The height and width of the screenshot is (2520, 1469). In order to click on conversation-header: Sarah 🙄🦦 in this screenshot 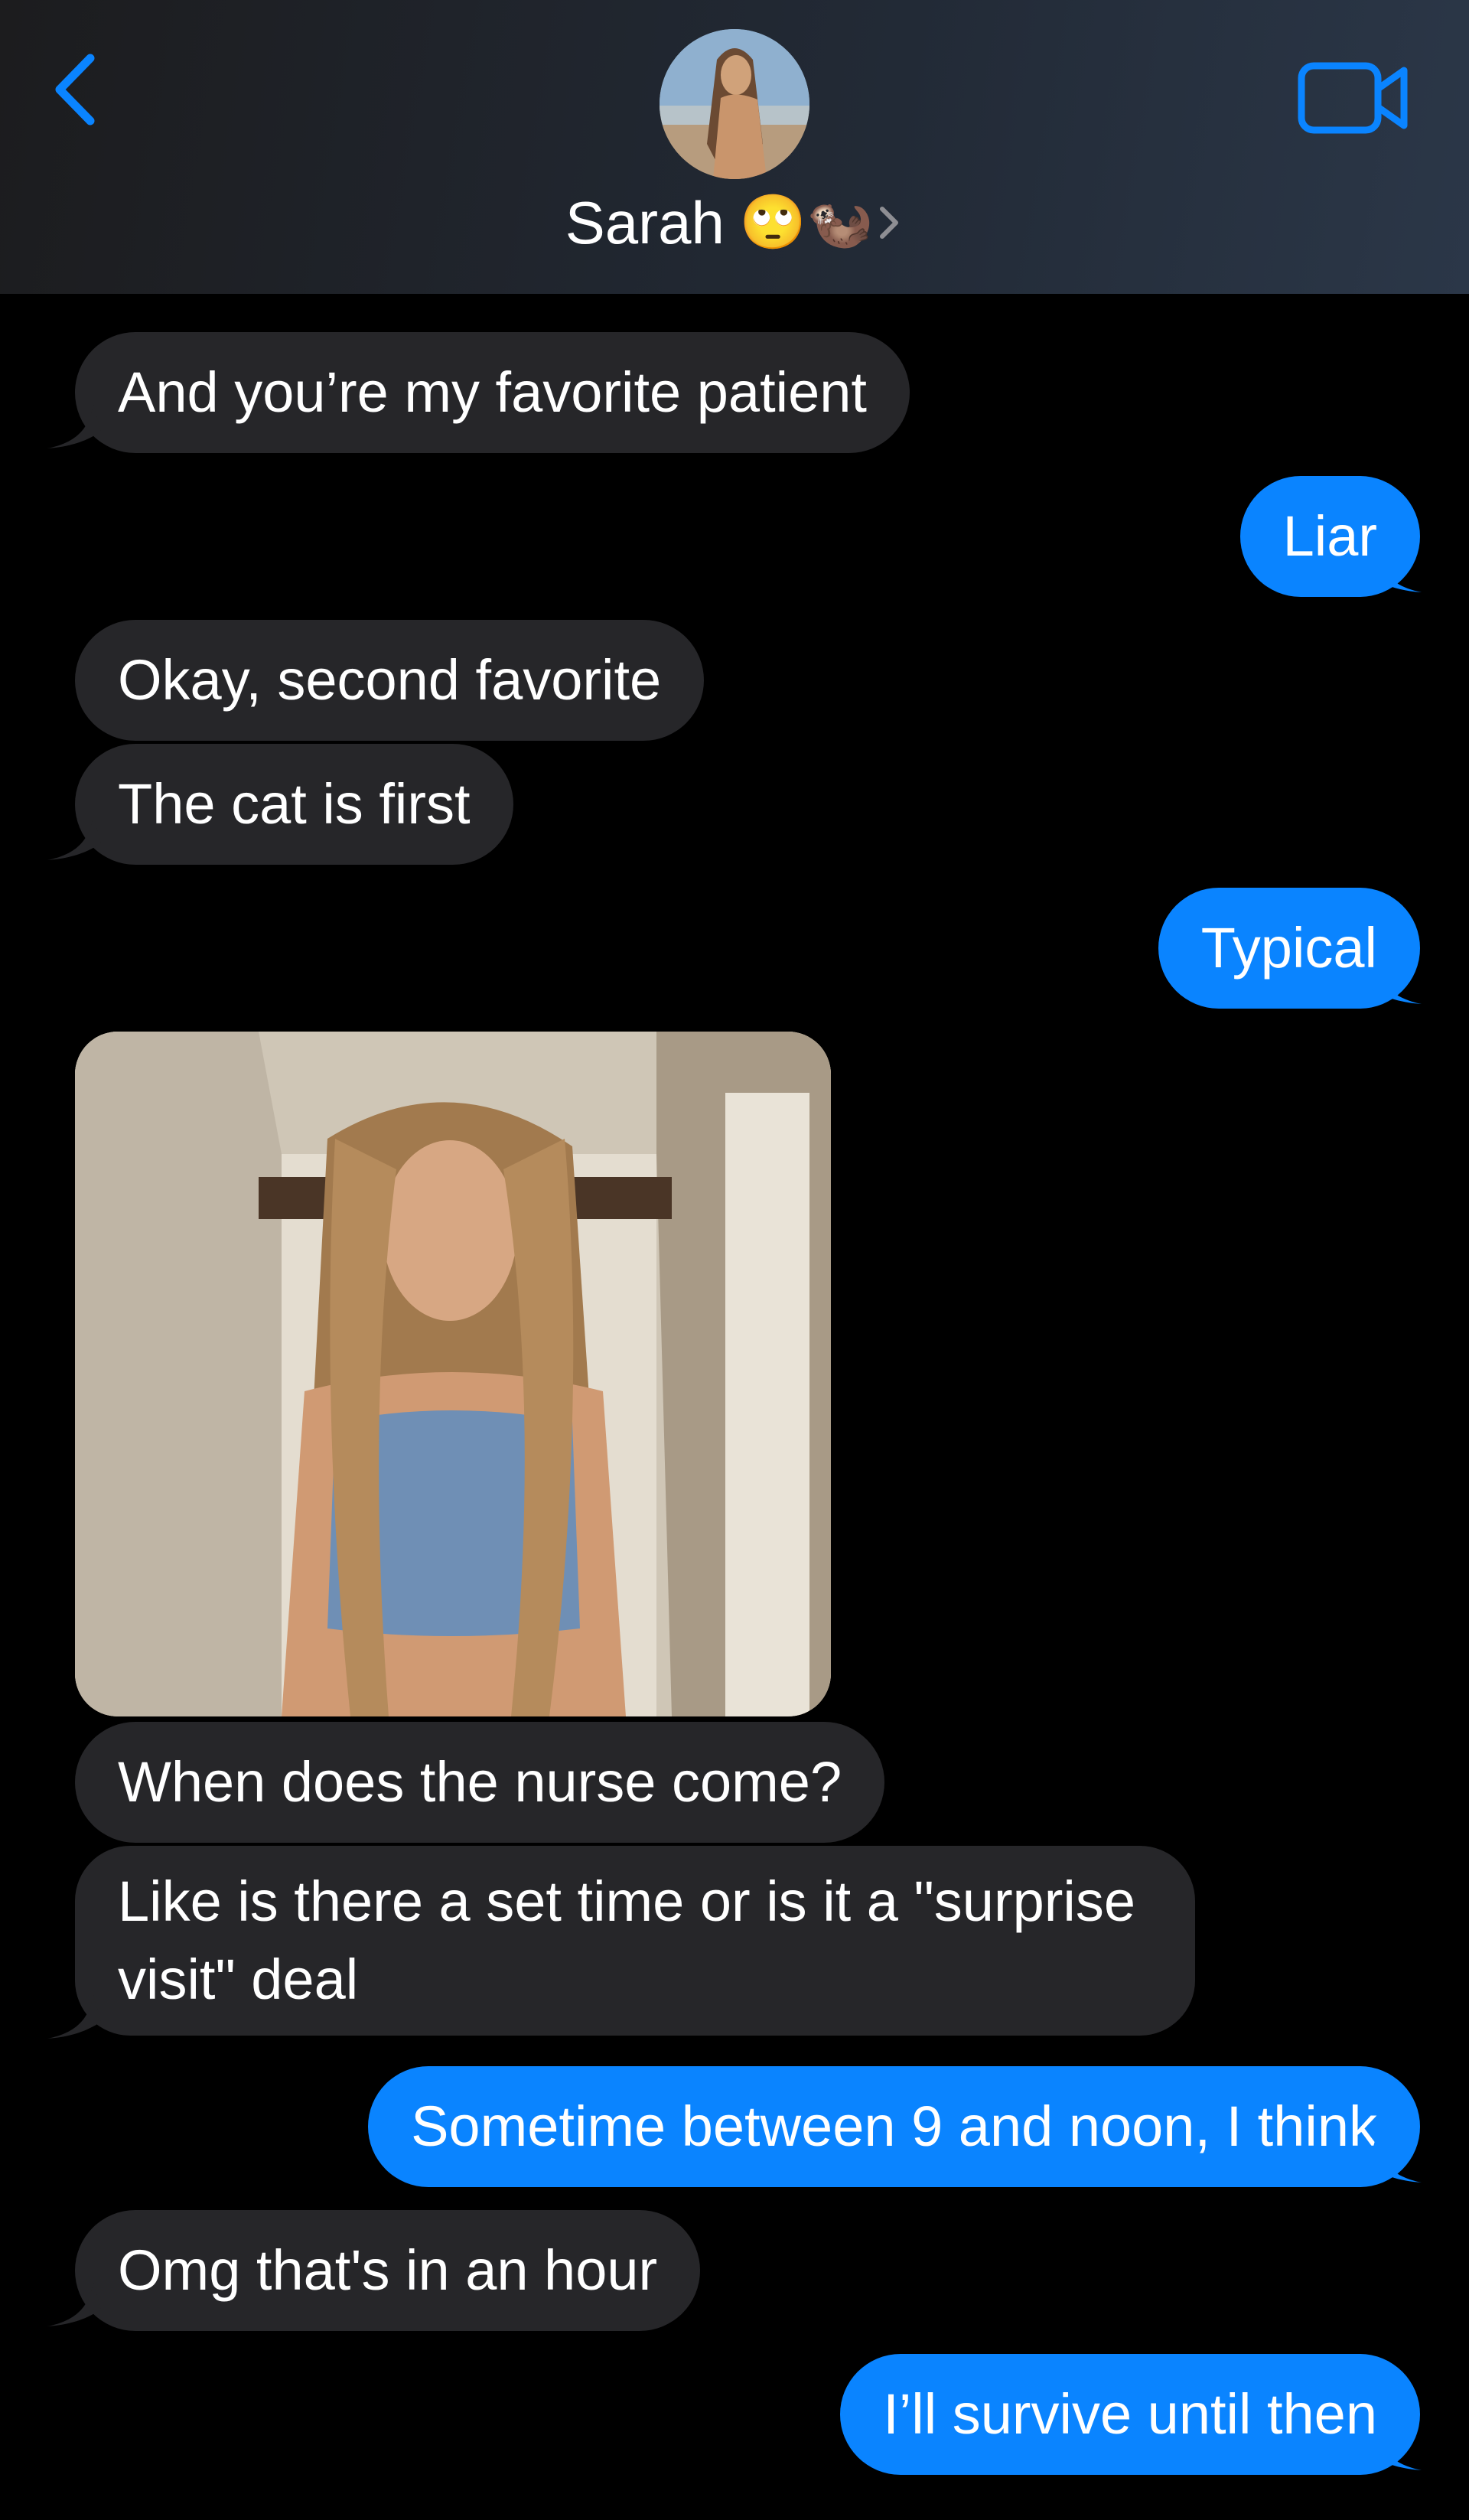, I will do `click(735, 147)`.